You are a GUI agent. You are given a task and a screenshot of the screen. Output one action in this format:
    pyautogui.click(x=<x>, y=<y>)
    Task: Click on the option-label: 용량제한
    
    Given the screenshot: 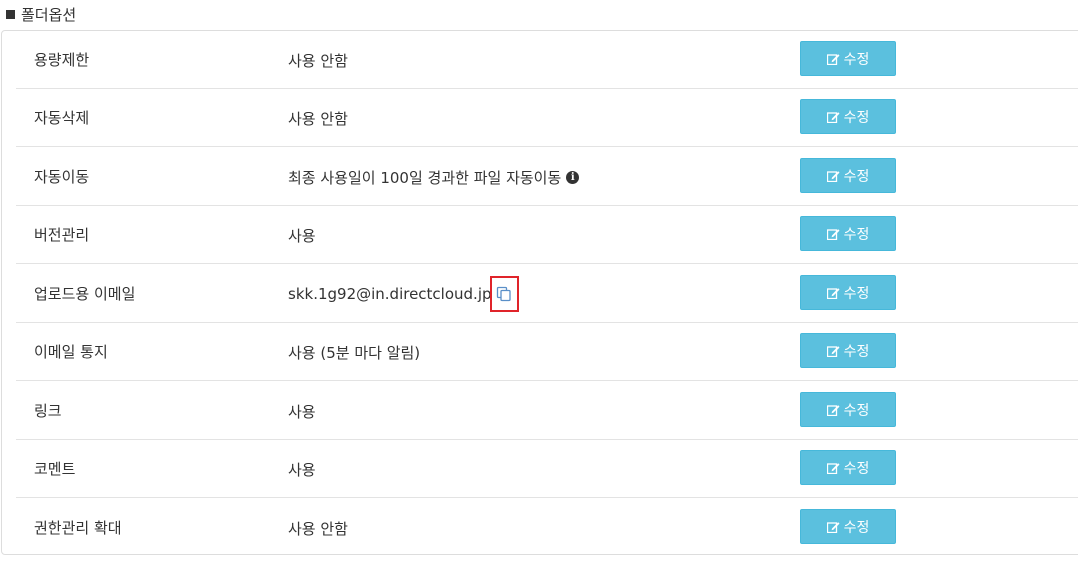 What is the action you would take?
    pyautogui.click(x=62, y=60)
    